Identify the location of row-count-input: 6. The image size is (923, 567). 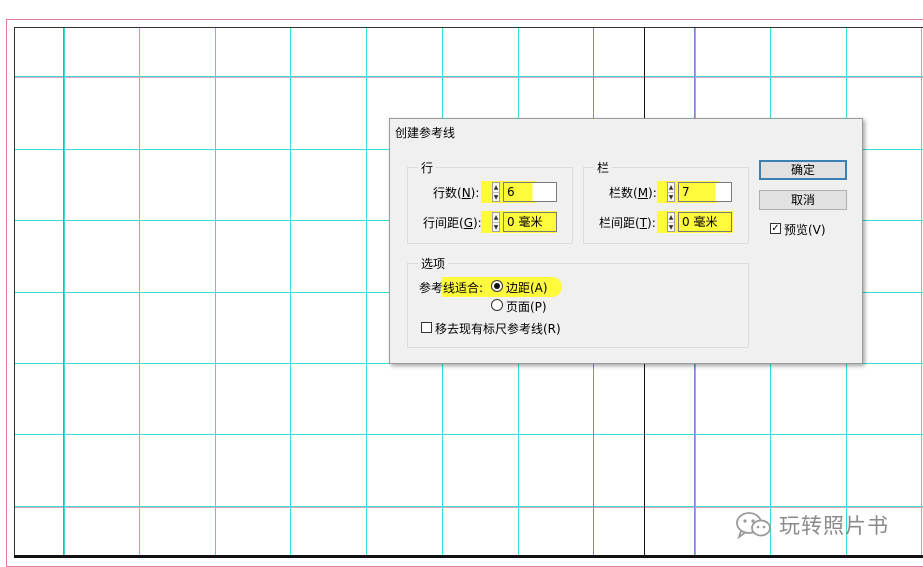
(530, 192).